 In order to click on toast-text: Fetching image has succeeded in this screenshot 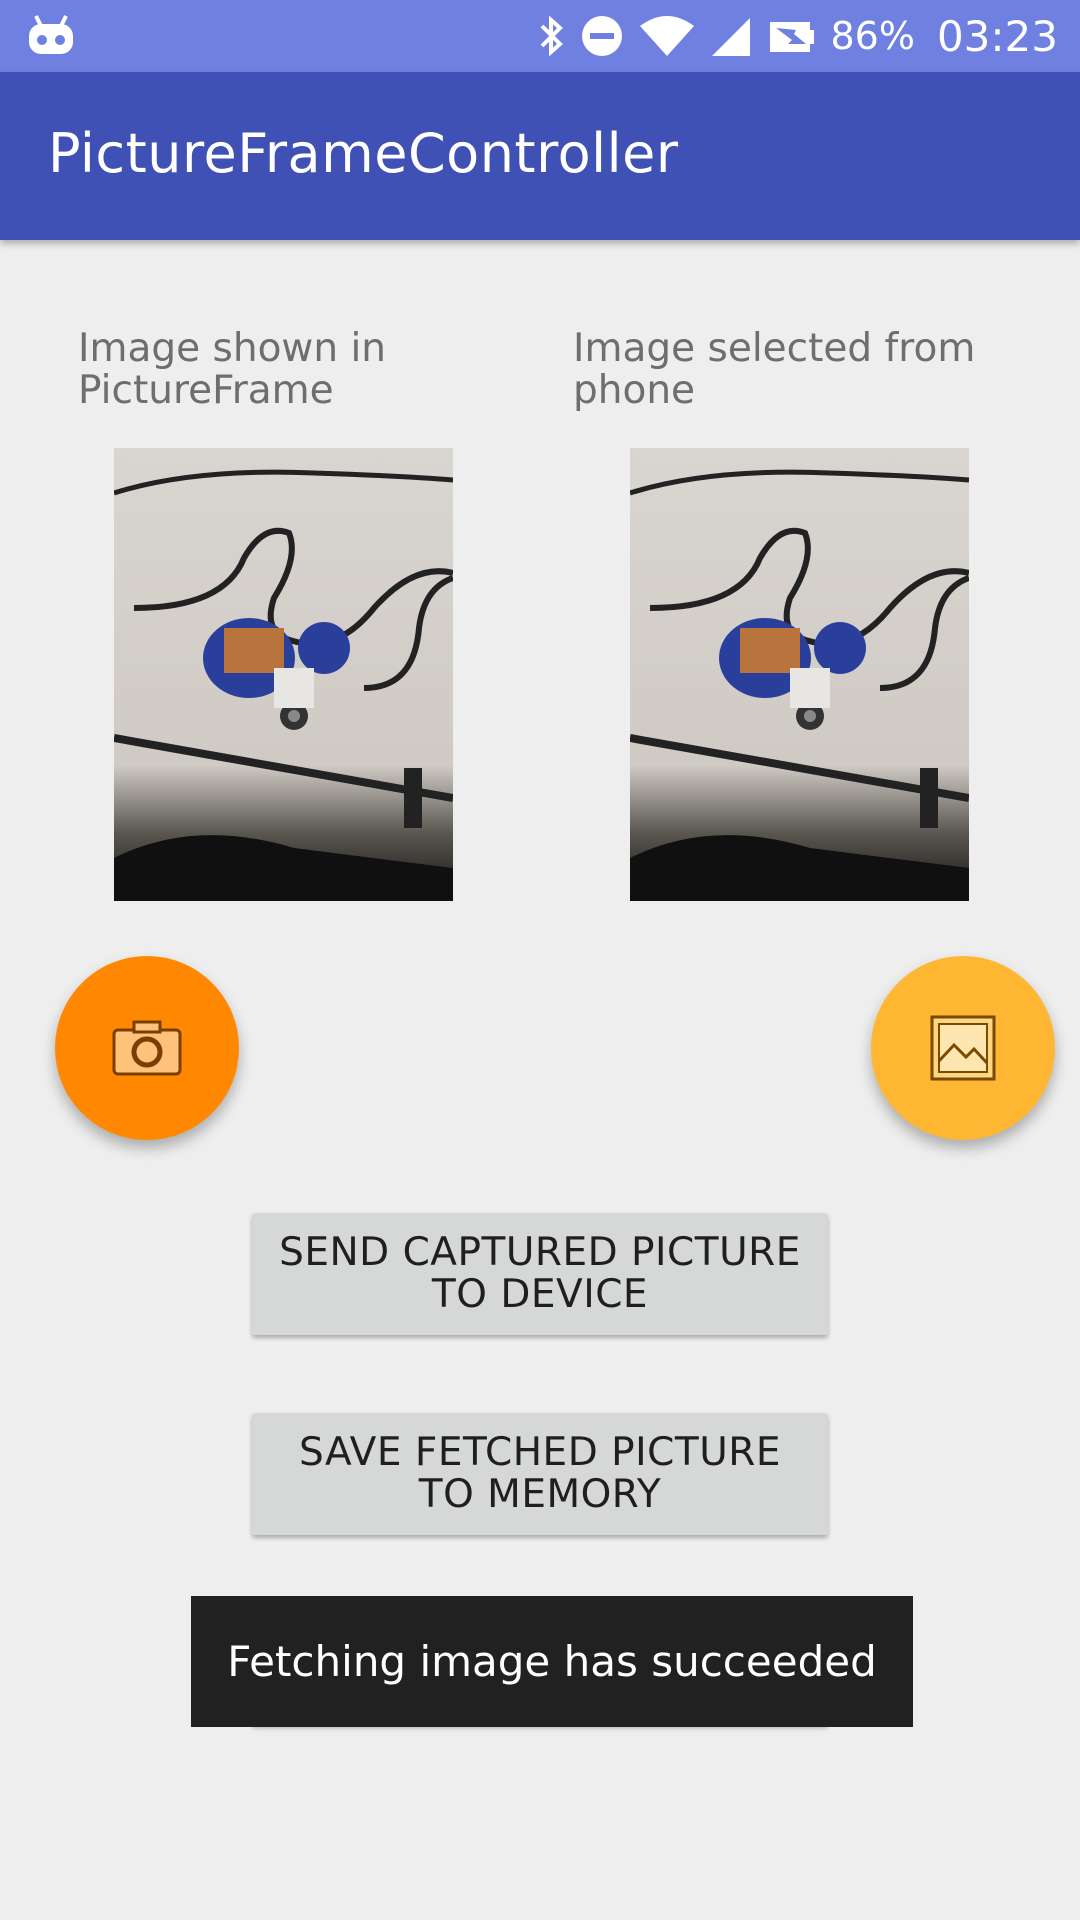, I will do `click(552, 1661)`.